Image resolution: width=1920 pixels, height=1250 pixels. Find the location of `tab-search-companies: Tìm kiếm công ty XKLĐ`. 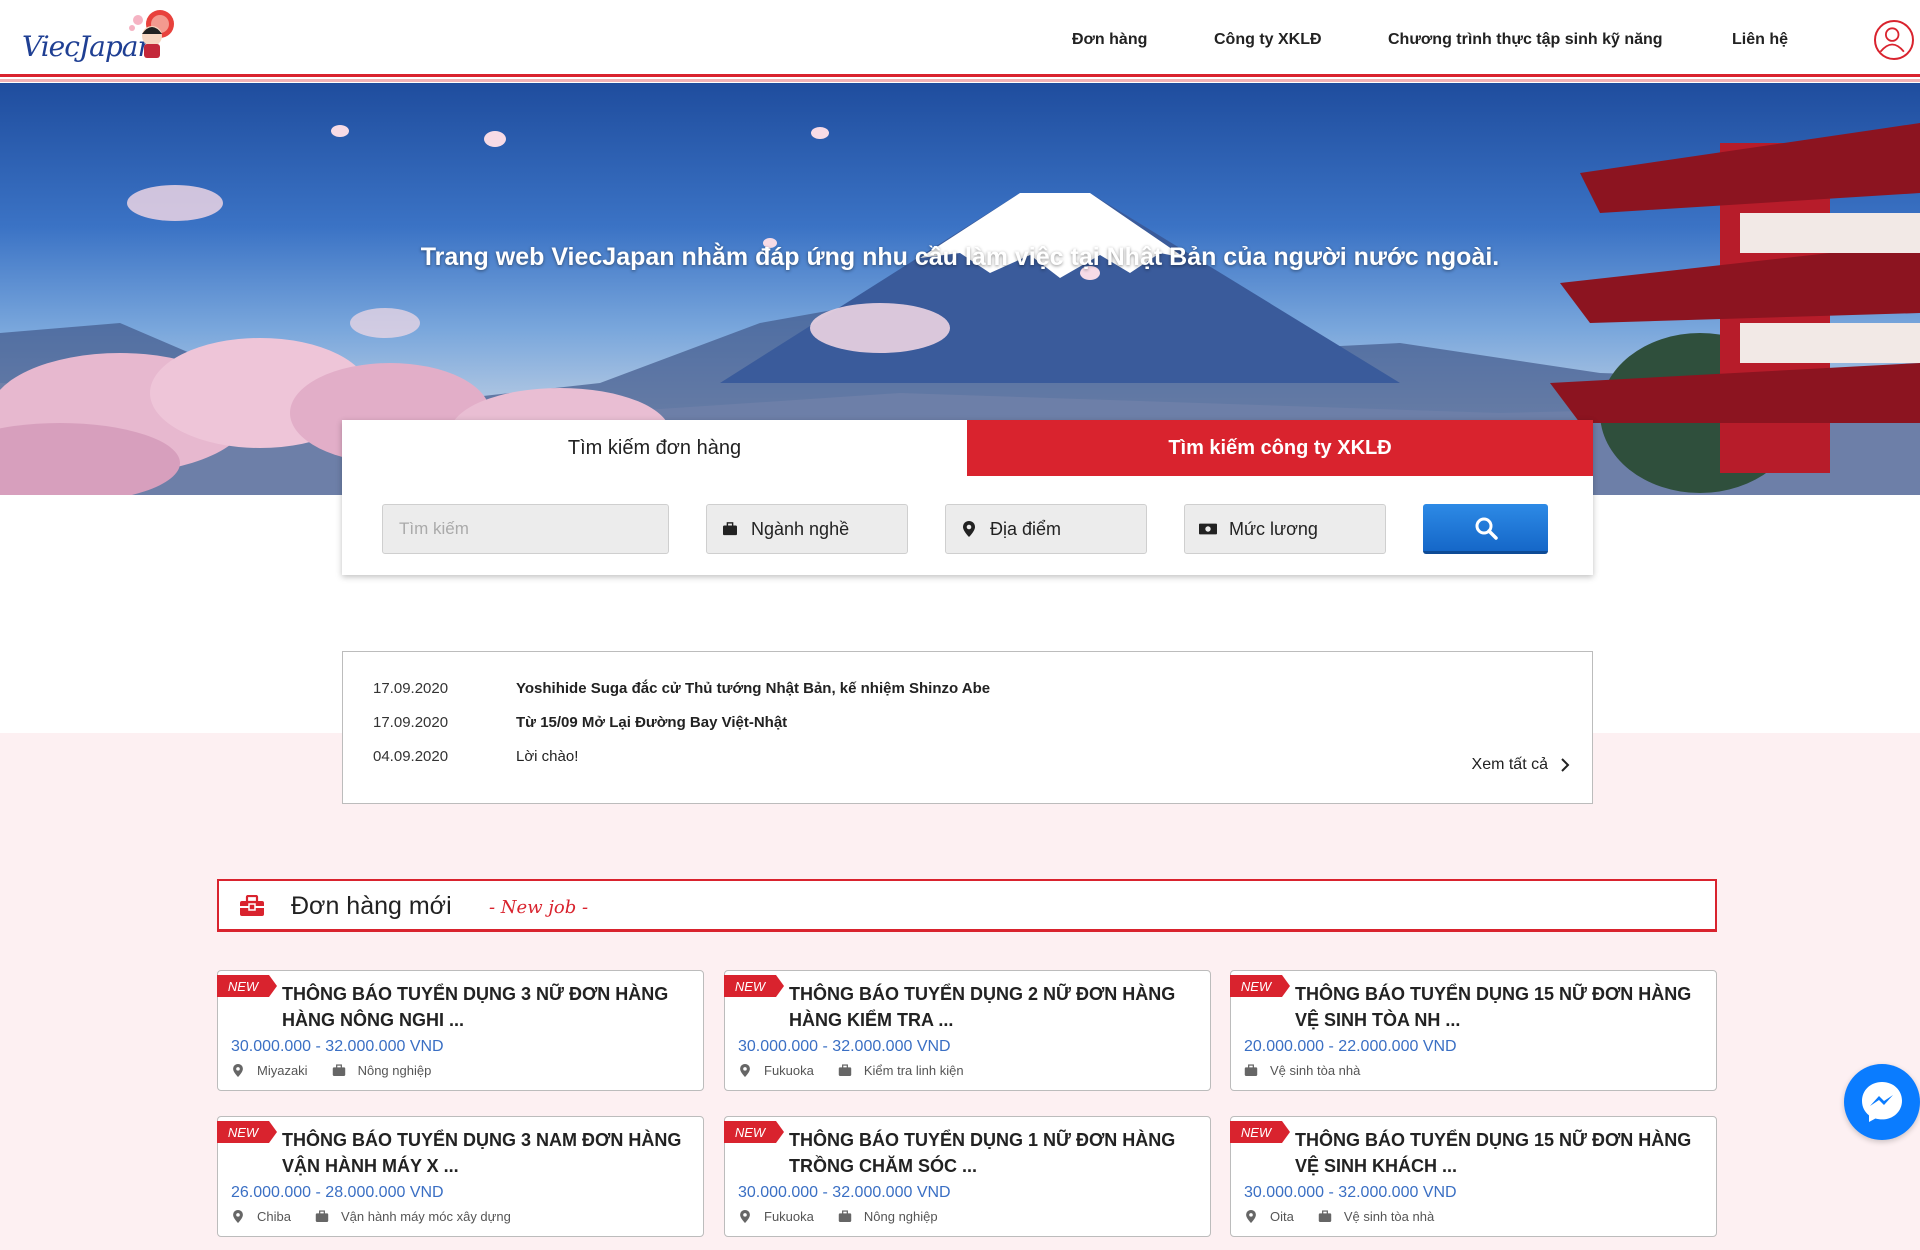

tab-search-companies: Tìm kiếm công ty XKLĐ is located at coordinates (1280, 448).